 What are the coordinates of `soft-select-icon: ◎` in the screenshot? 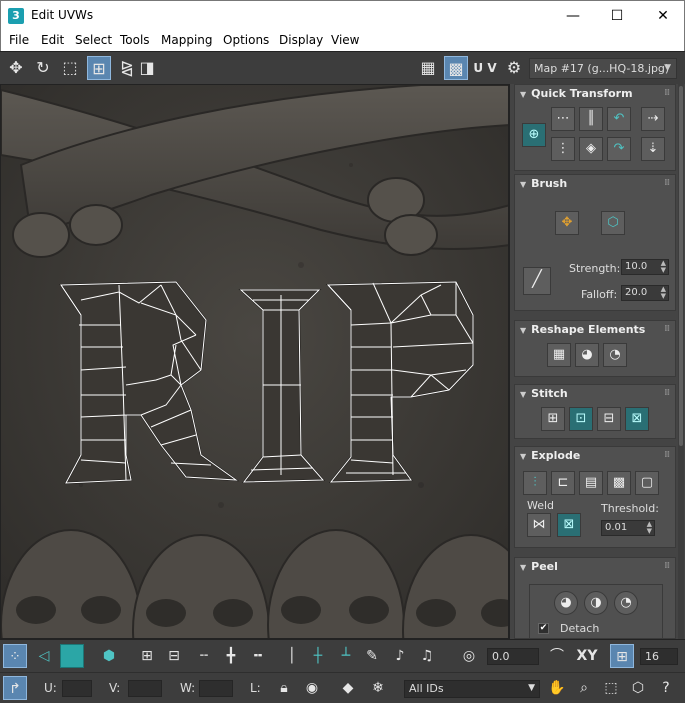 It's located at (469, 656).